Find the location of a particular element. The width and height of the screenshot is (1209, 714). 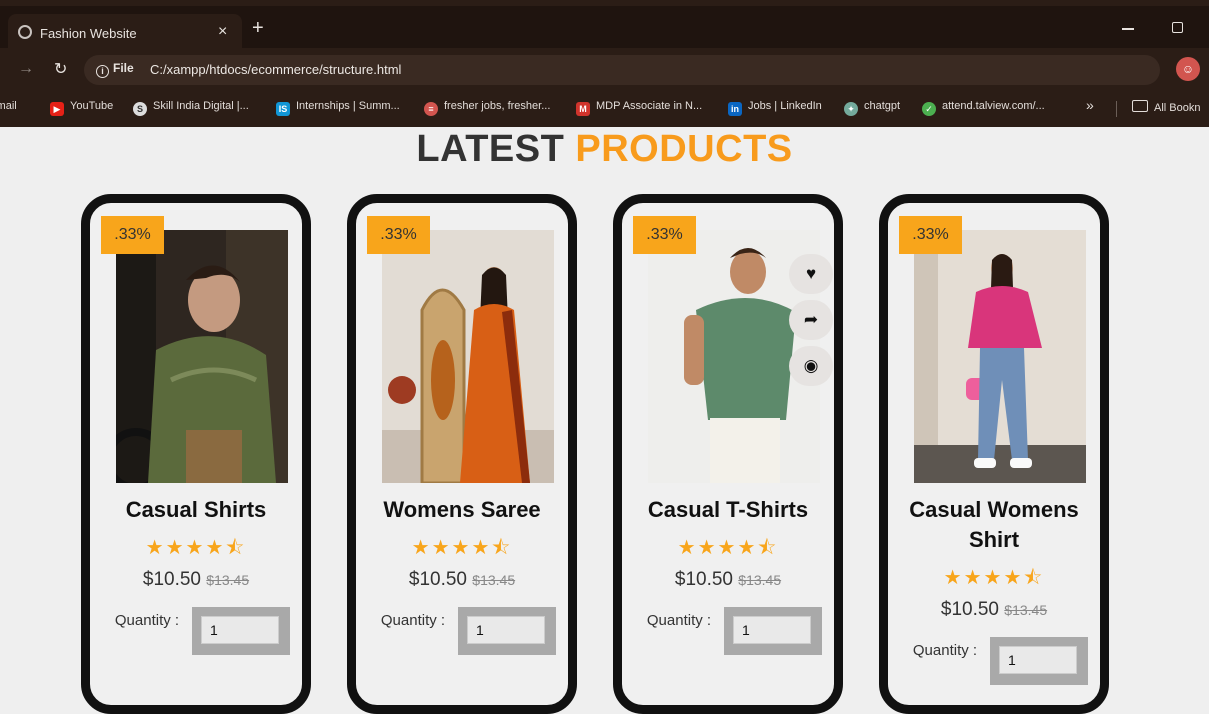

info-icon: i is located at coordinates (102, 71).